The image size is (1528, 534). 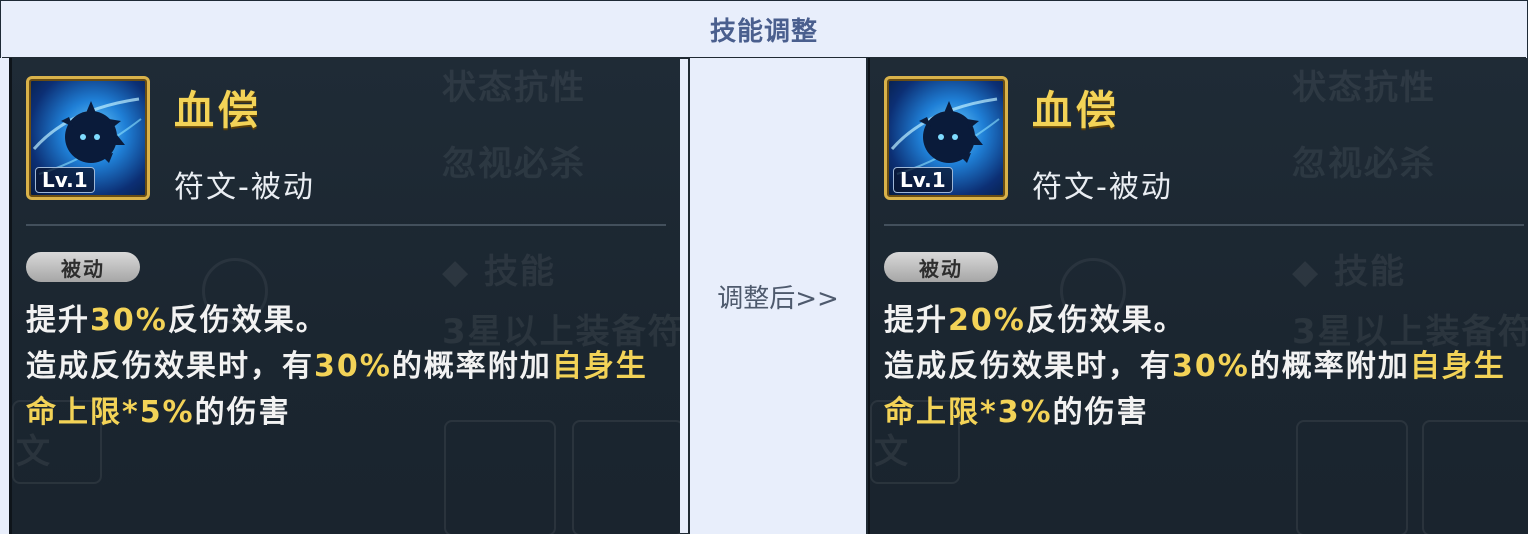 I want to click on value-highlight: 20%, so click(x=987, y=320).